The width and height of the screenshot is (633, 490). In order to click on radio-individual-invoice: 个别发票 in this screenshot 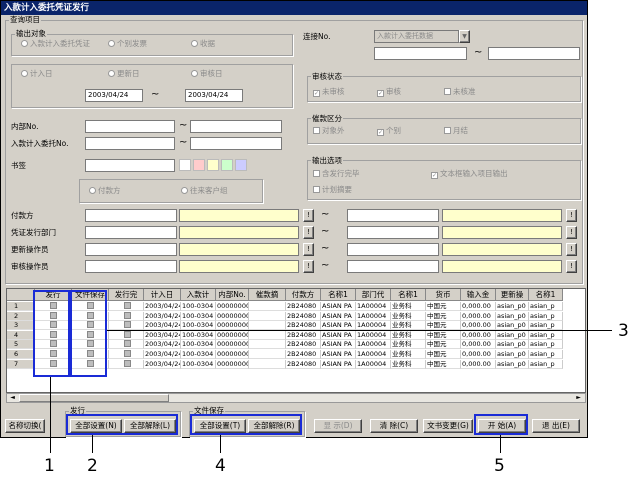, I will do `click(127, 44)`.